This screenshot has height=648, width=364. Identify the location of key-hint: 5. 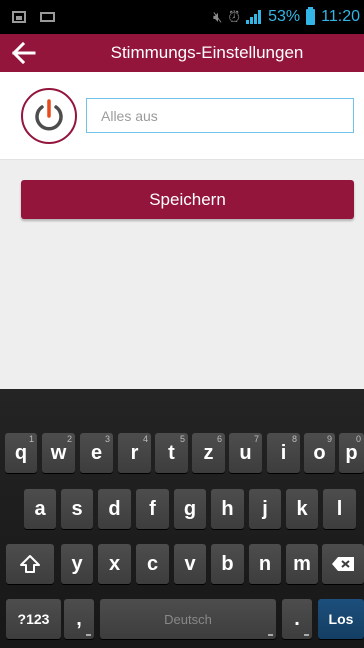
(182, 439).